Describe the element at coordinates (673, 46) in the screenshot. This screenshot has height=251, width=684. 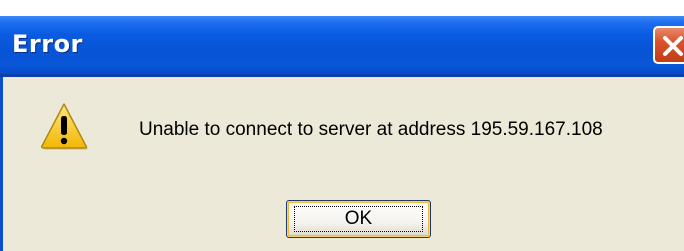
I see `close-icon` at that location.